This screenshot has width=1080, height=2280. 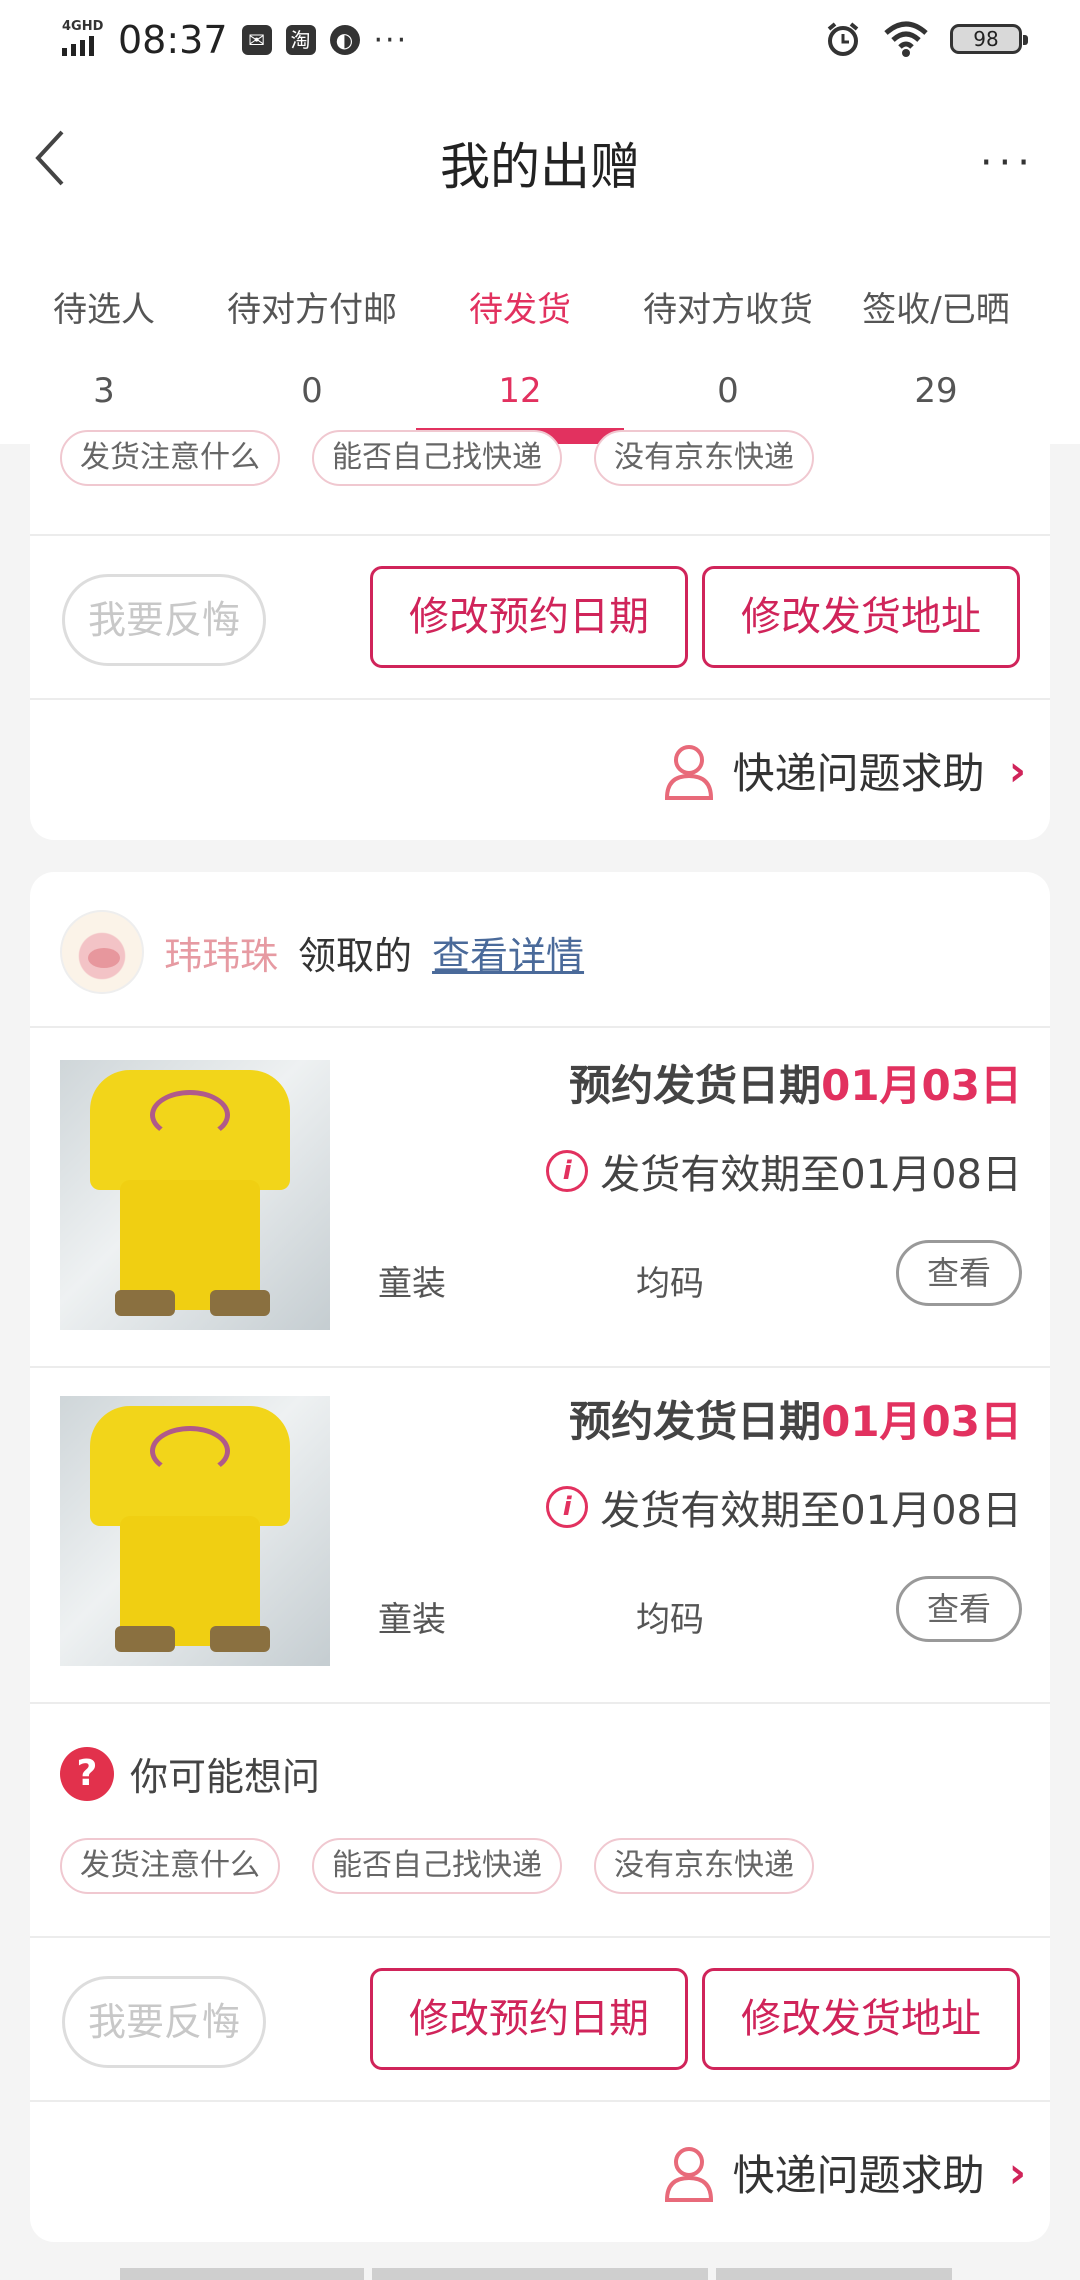 I want to click on tab-label: 待选人, so click(x=104, y=310).